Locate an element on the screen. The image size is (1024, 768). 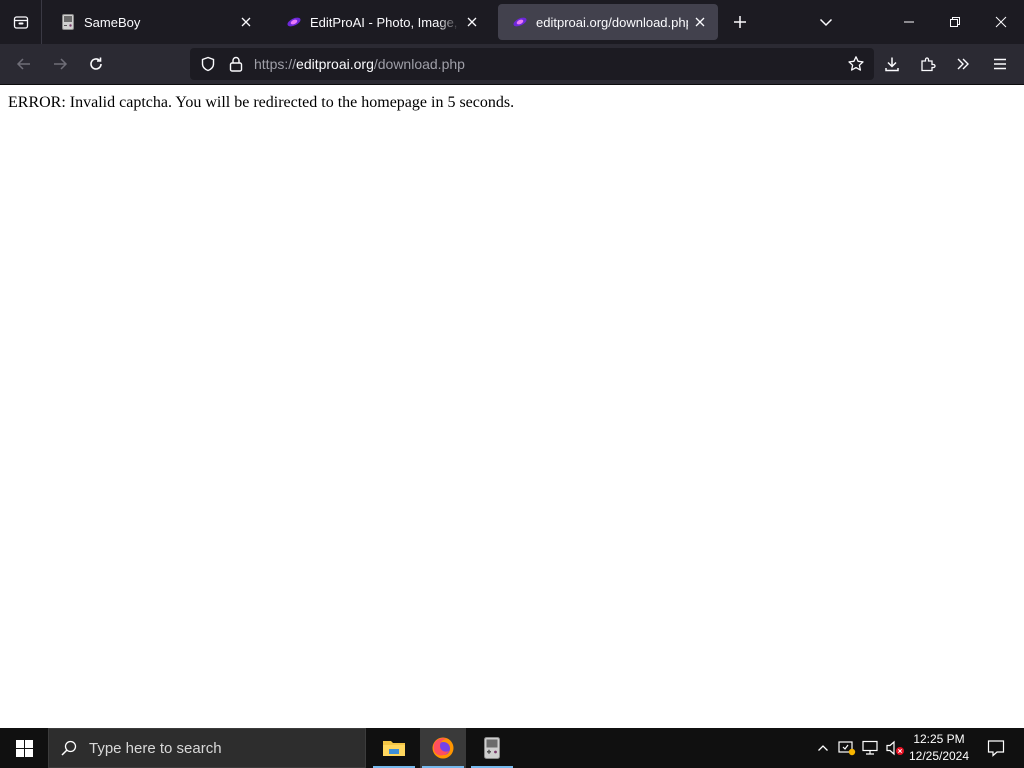
more-tools-button is located at coordinates (963, 64).